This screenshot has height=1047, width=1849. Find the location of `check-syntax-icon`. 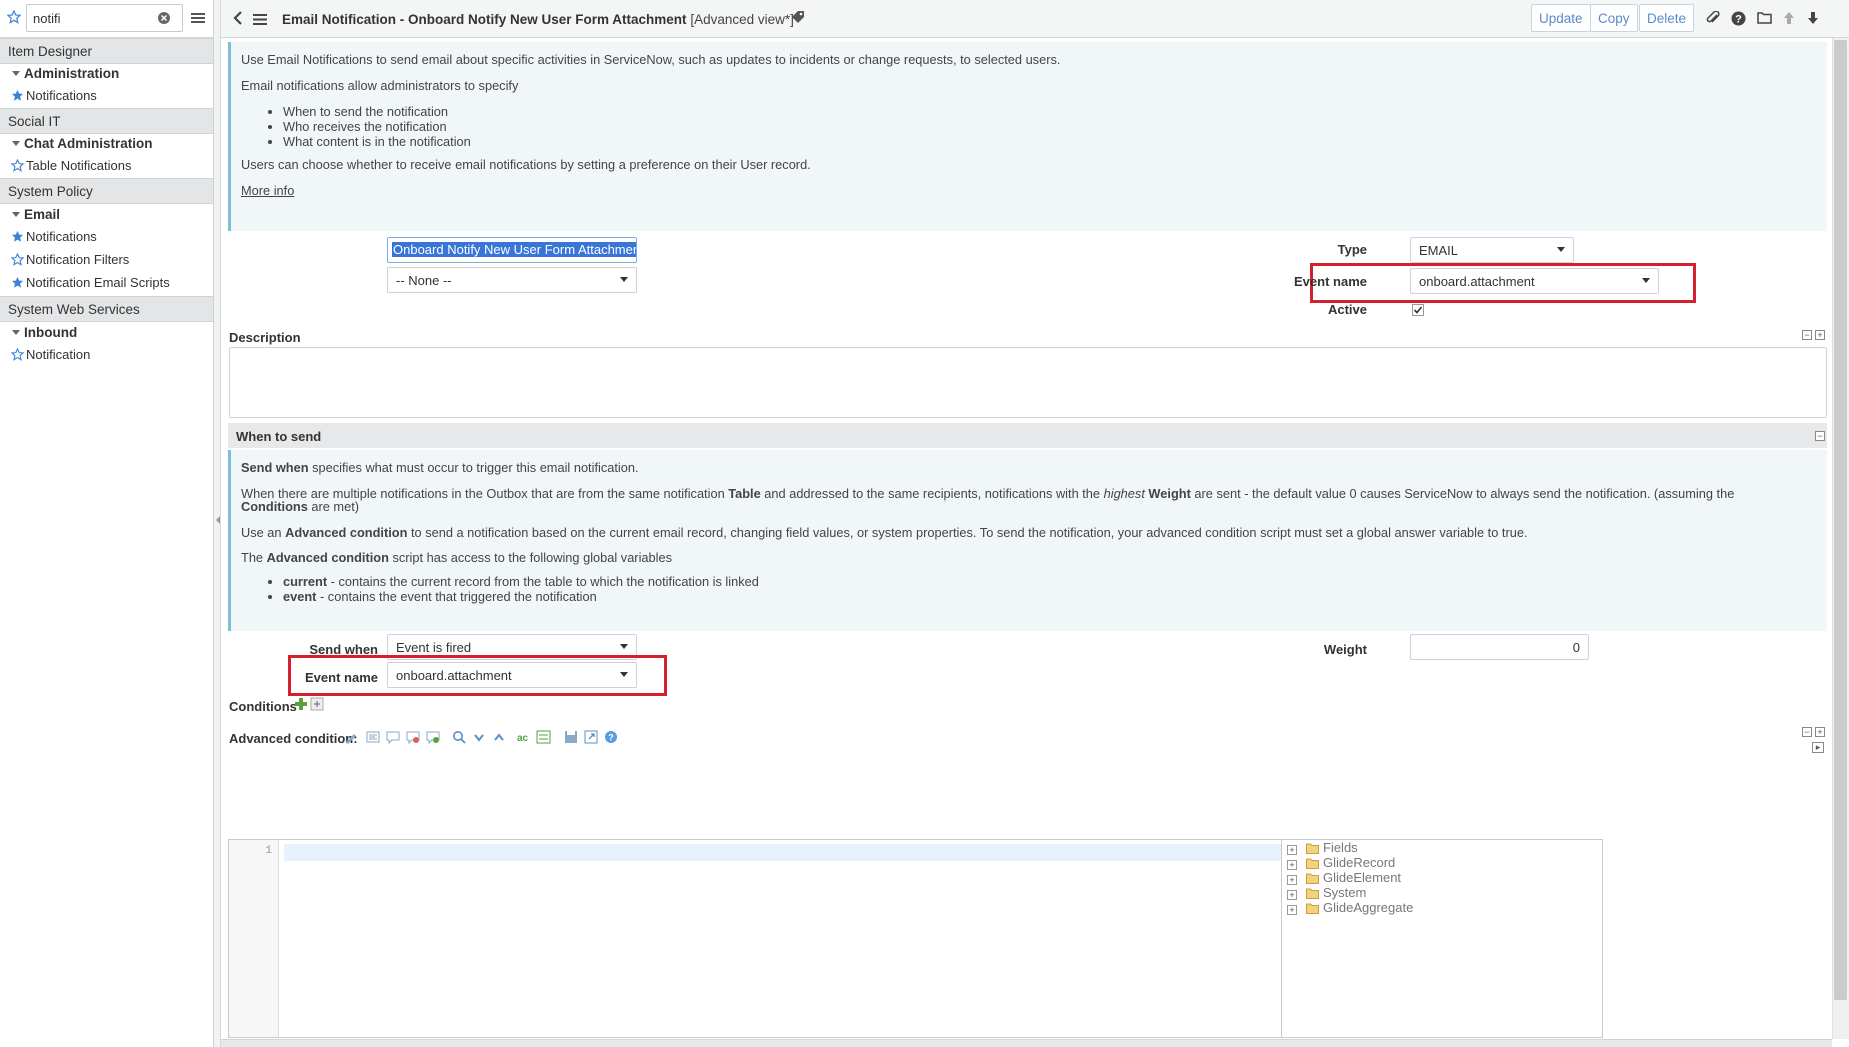

check-syntax-icon is located at coordinates (433, 738).